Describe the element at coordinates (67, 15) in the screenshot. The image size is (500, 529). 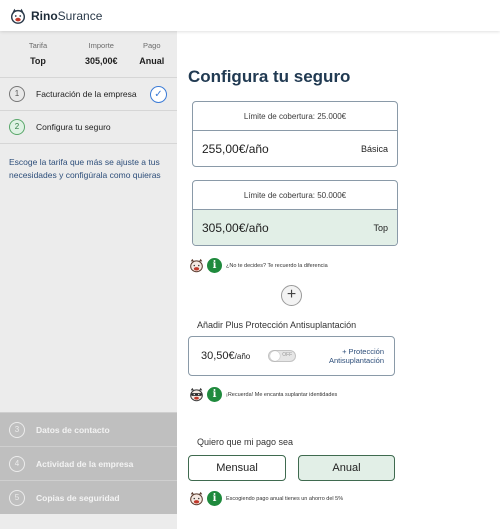
I see `brand-name: RinoSurance` at that location.